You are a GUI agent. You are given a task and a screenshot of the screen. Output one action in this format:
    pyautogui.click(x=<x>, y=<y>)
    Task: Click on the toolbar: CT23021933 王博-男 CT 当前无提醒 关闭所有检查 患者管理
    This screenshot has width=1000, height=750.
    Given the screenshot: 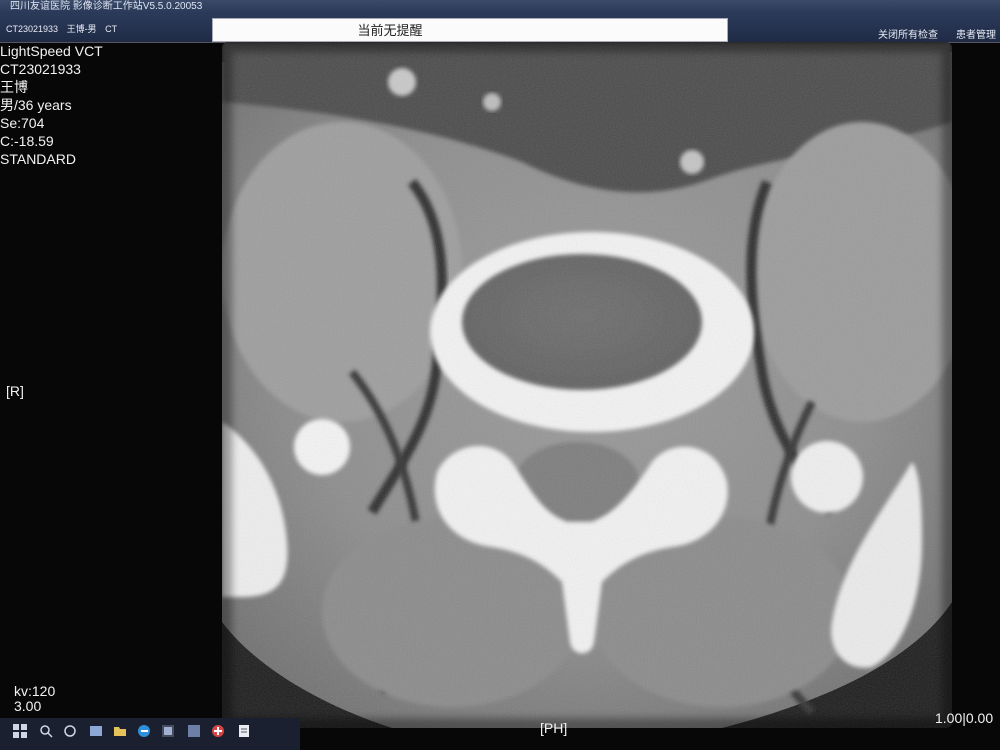 What is the action you would take?
    pyautogui.click(x=500, y=28)
    